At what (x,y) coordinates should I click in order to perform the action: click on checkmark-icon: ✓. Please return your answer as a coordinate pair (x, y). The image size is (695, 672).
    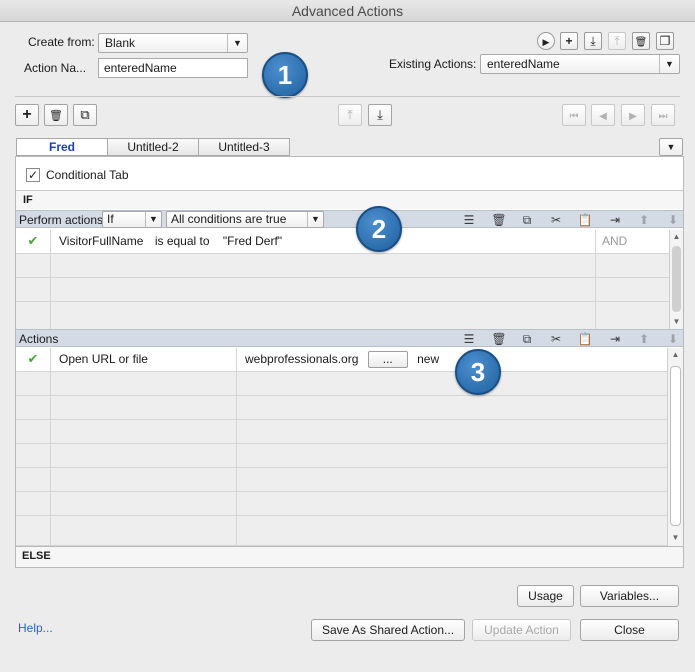
    Looking at the image, I should click on (33, 175).